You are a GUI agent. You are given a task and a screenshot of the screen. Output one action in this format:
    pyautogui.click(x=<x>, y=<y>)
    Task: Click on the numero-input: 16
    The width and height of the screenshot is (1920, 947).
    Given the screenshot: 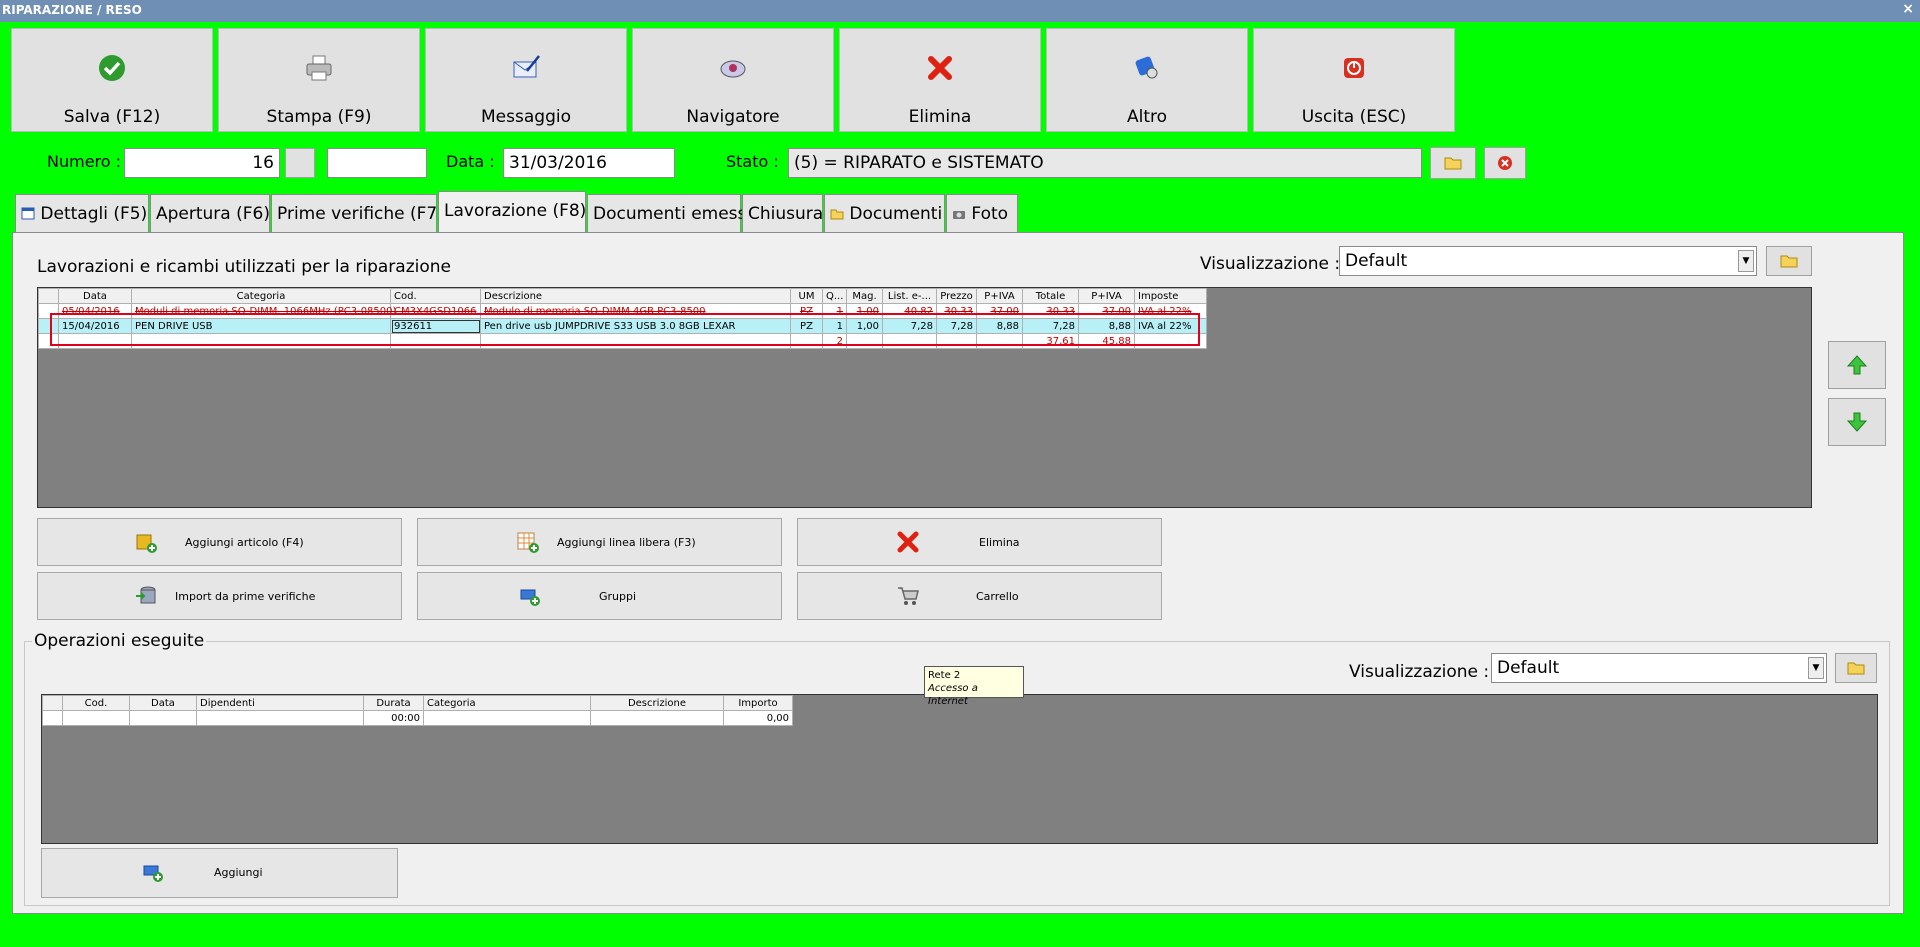 What is the action you would take?
    pyautogui.click(x=202, y=163)
    